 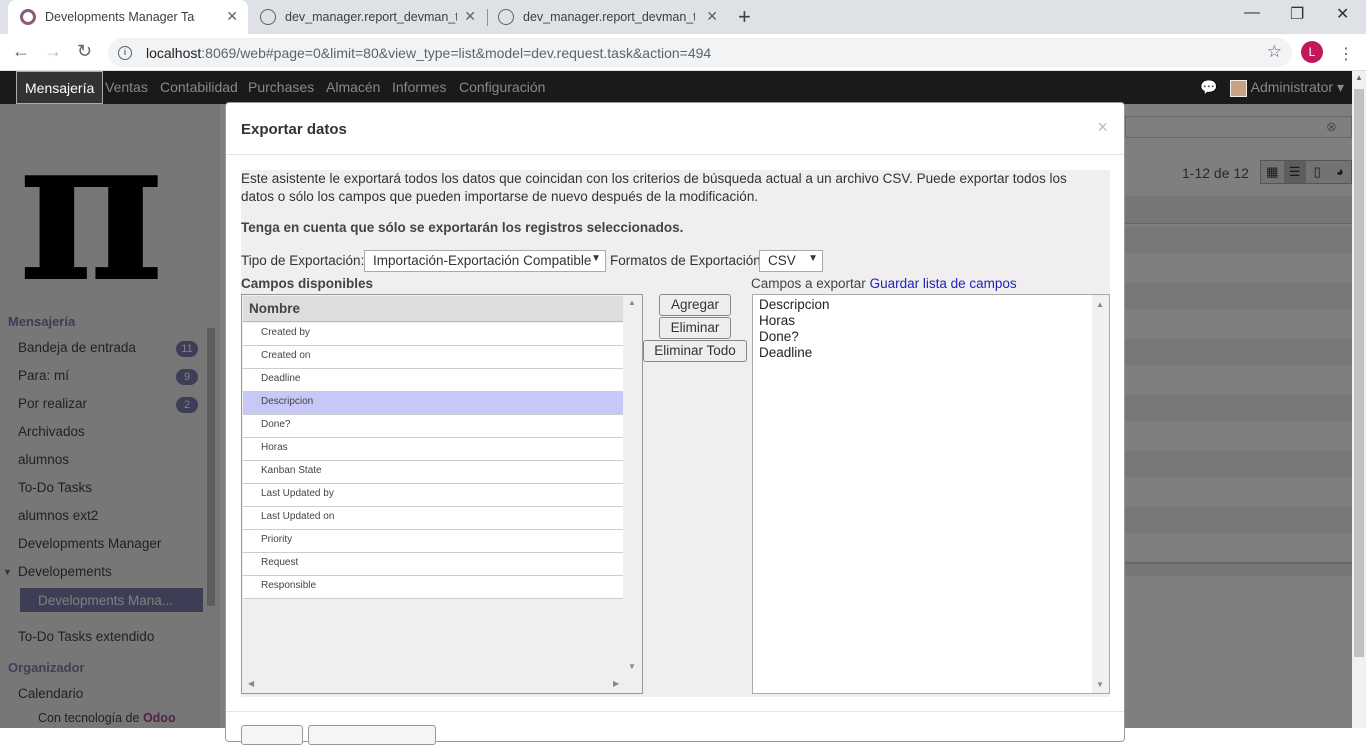 I want to click on field-row: Deadline, so click(x=433, y=380).